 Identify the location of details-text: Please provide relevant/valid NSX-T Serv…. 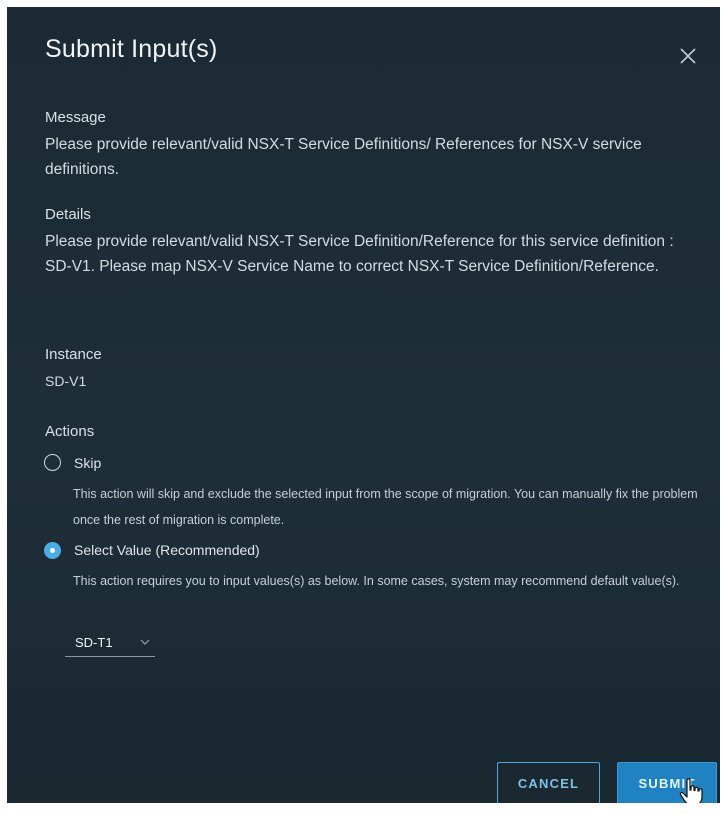
(359, 254).